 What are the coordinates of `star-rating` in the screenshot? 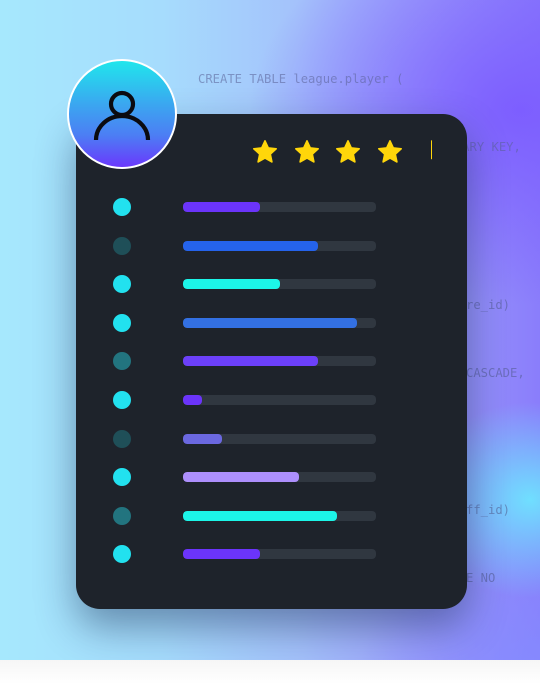 It's located at (342, 154).